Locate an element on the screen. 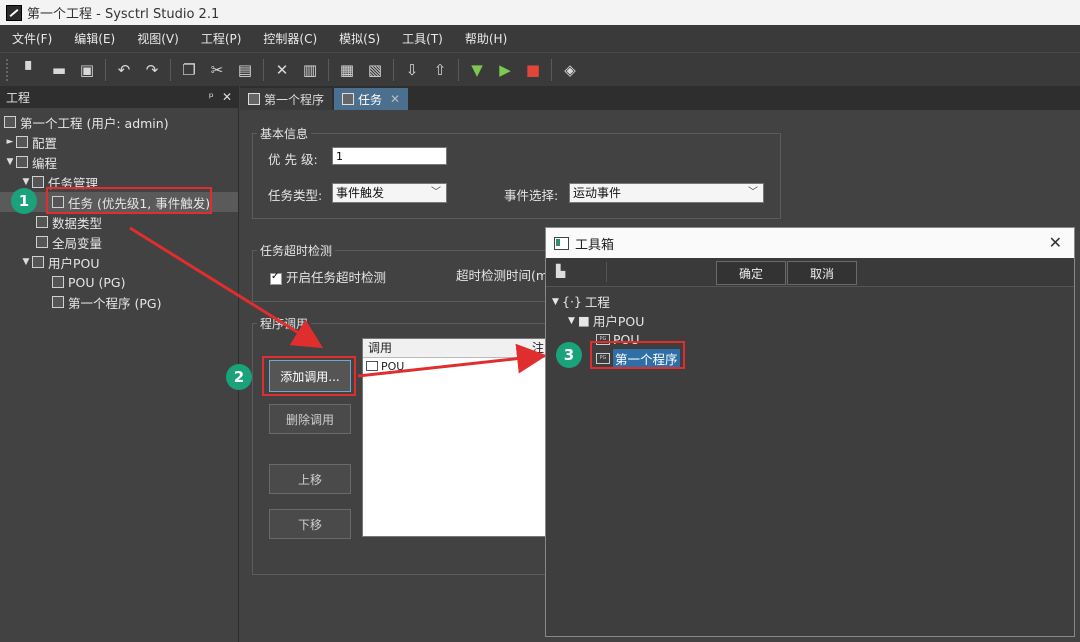 The width and height of the screenshot is (1080, 642). delete-icon: ✕ is located at coordinates (282, 70).